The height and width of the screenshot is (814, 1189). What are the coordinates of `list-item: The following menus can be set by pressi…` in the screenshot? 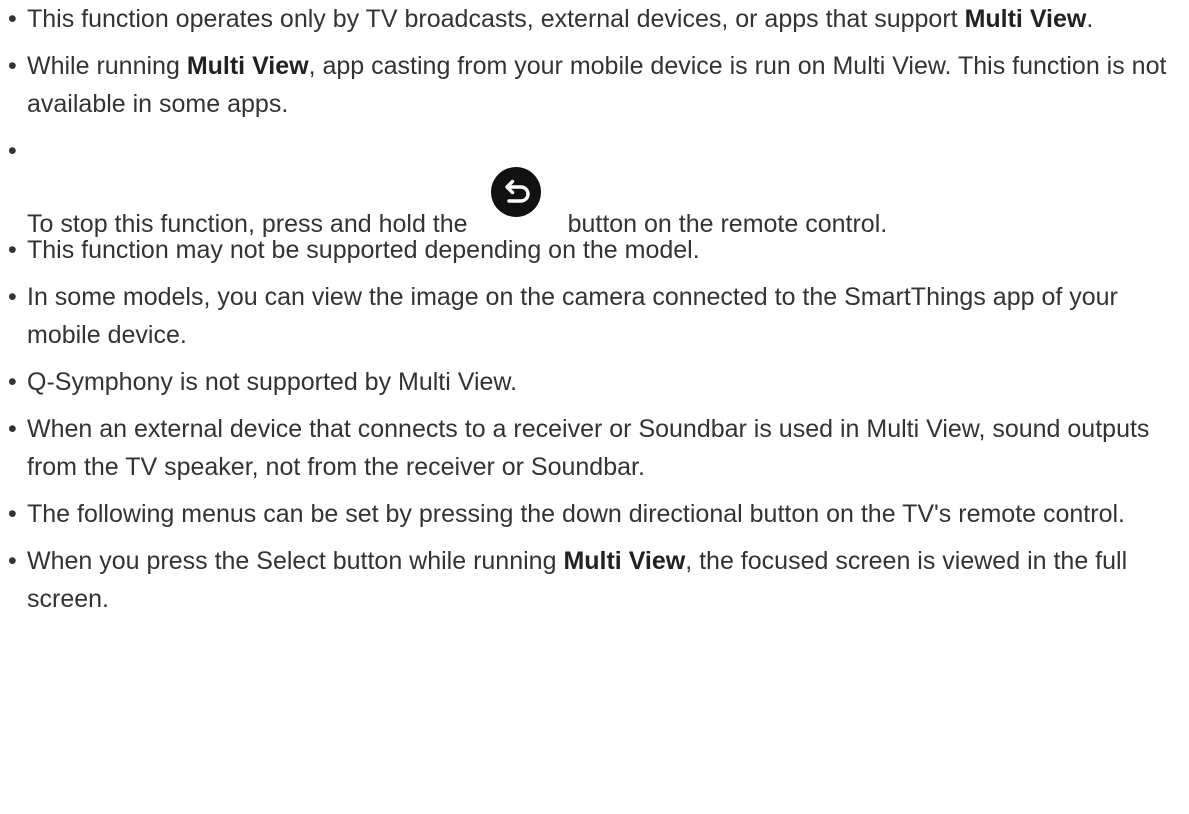 It's located at (598, 514).